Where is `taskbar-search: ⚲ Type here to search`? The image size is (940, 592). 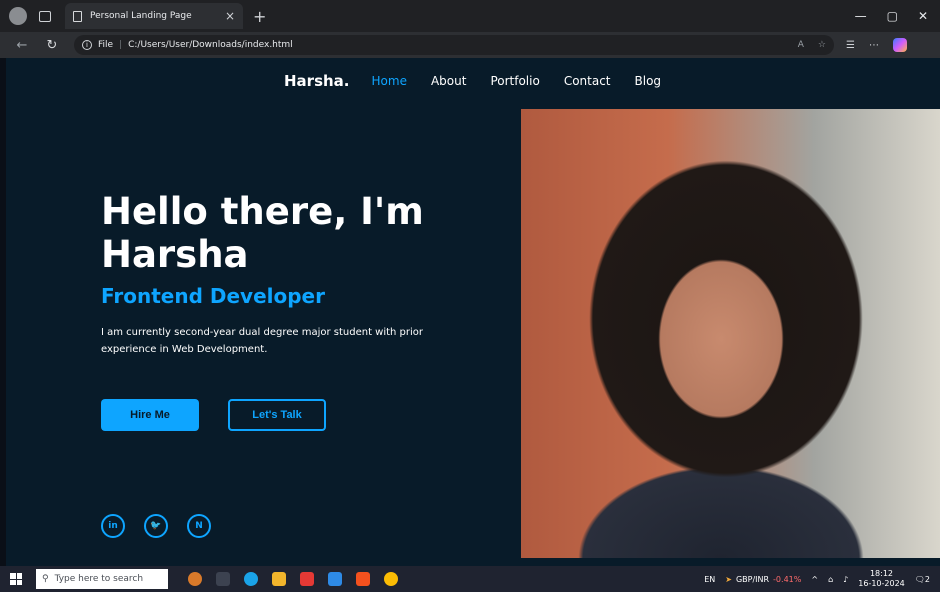
taskbar-search: ⚲ Type here to search is located at coordinates (102, 579).